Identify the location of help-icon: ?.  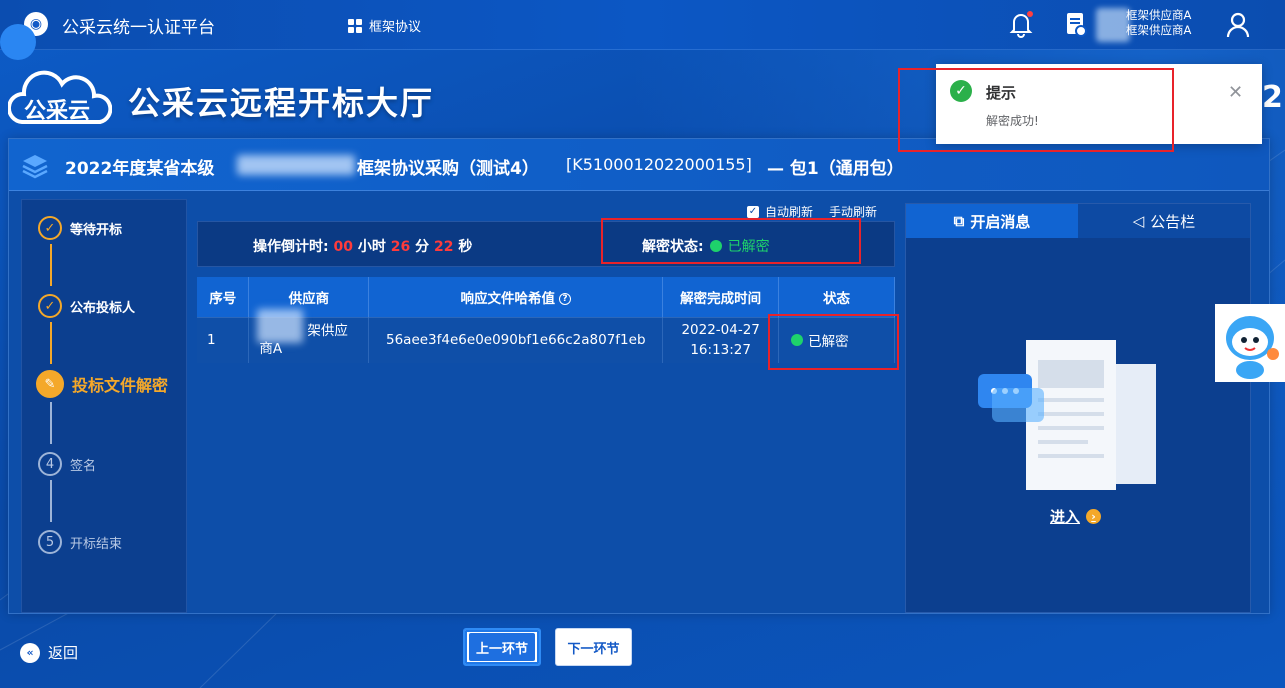
(565, 298).